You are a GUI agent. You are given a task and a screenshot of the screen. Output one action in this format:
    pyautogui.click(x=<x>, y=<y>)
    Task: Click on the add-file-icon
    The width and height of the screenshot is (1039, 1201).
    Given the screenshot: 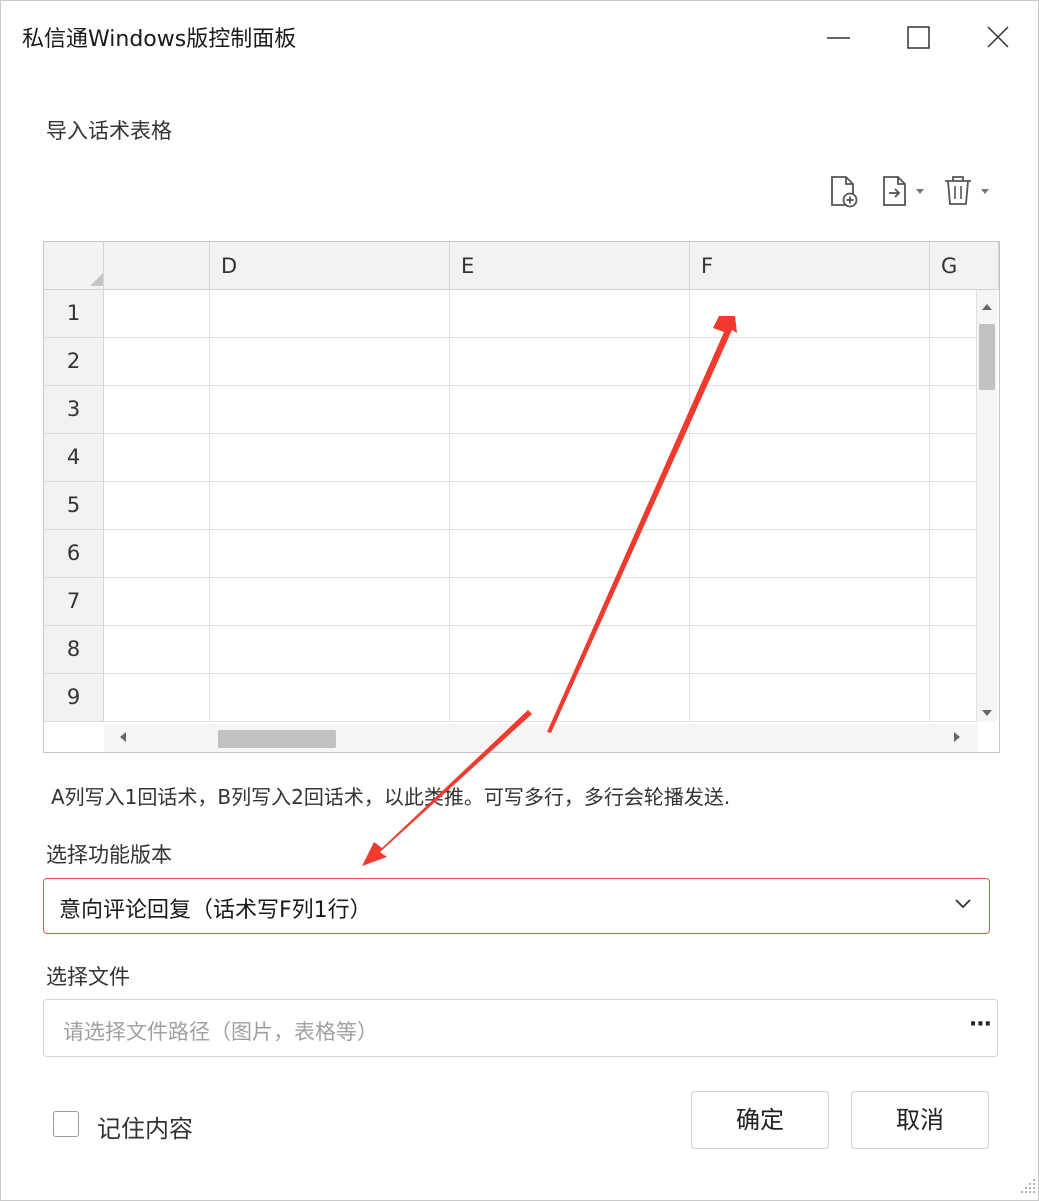 What is the action you would take?
    pyautogui.click(x=844, y=193)
    